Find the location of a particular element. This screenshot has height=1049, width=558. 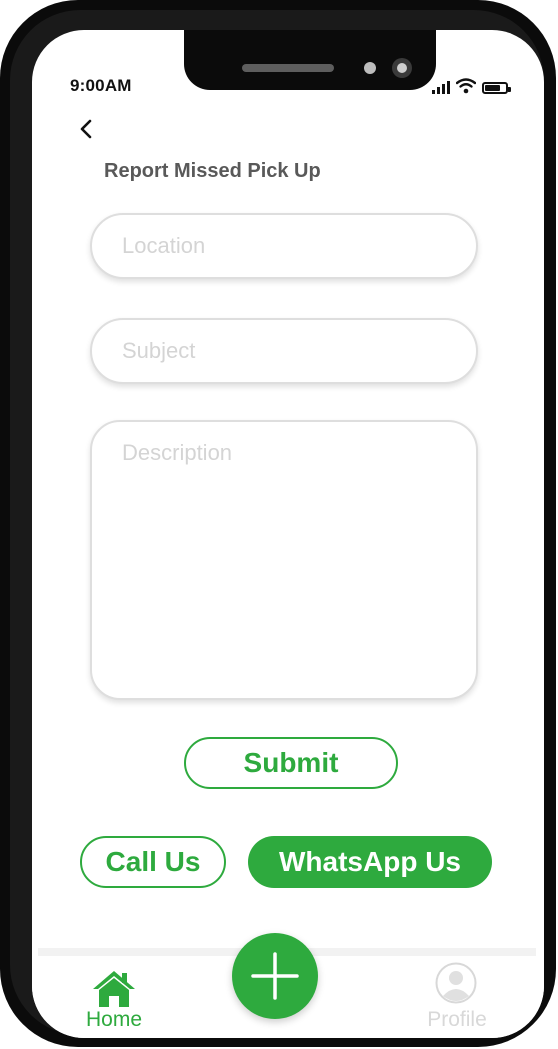

add-button is located at coordinates (275, 976).